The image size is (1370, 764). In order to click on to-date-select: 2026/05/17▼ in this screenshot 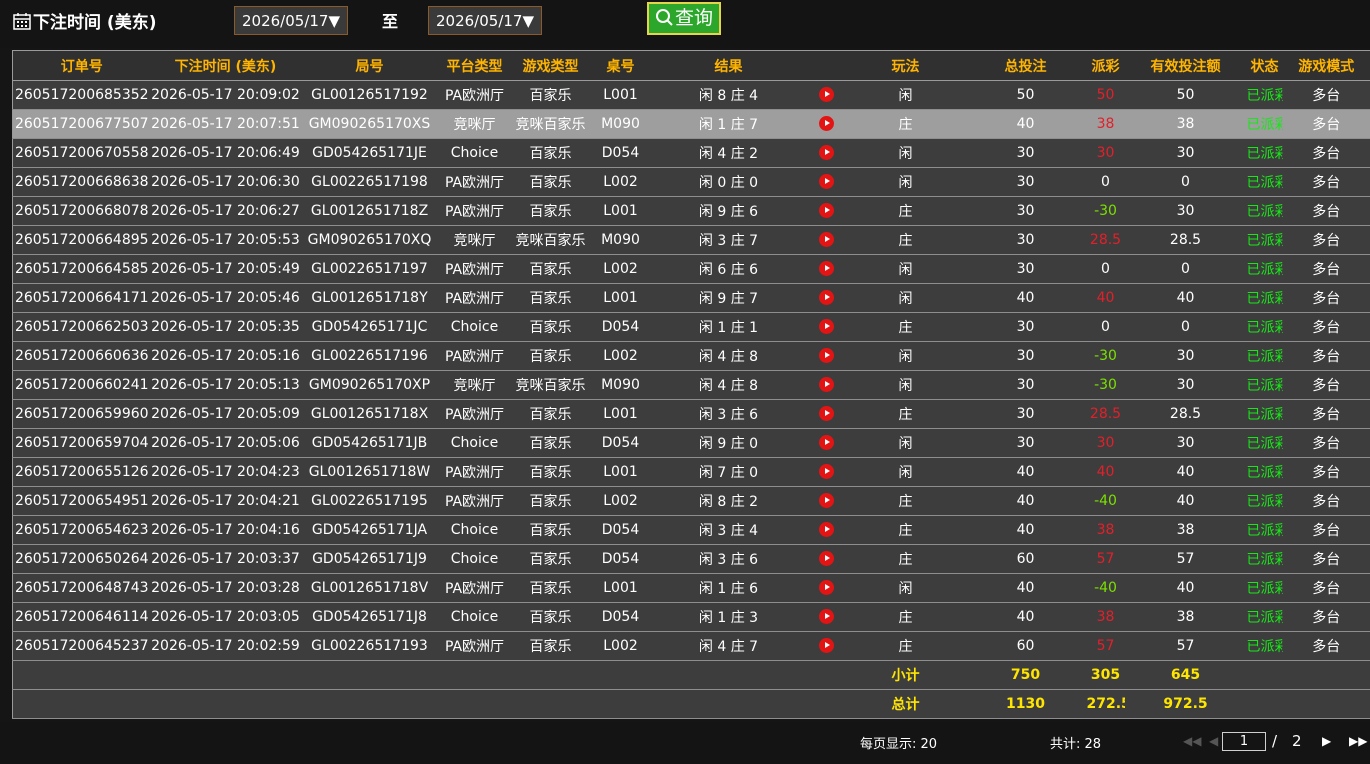, I will do `click(485, 20)`.